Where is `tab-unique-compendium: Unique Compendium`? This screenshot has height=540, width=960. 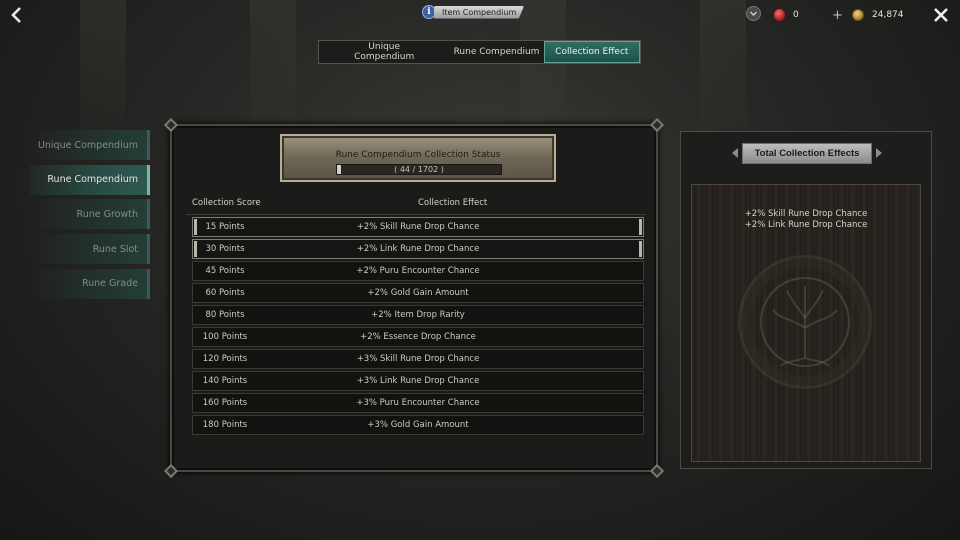 tab-unique-compendium: Unique Compendium is located at coordinates (384, 52).